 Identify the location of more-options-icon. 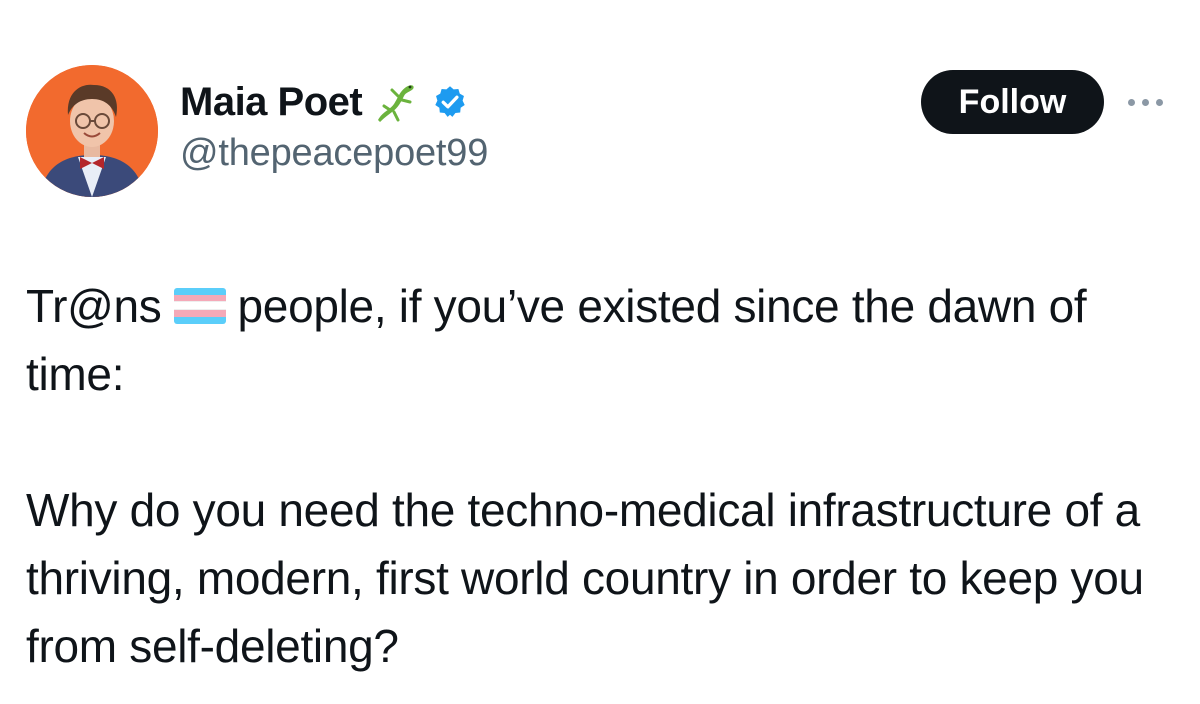
(1158, 102).